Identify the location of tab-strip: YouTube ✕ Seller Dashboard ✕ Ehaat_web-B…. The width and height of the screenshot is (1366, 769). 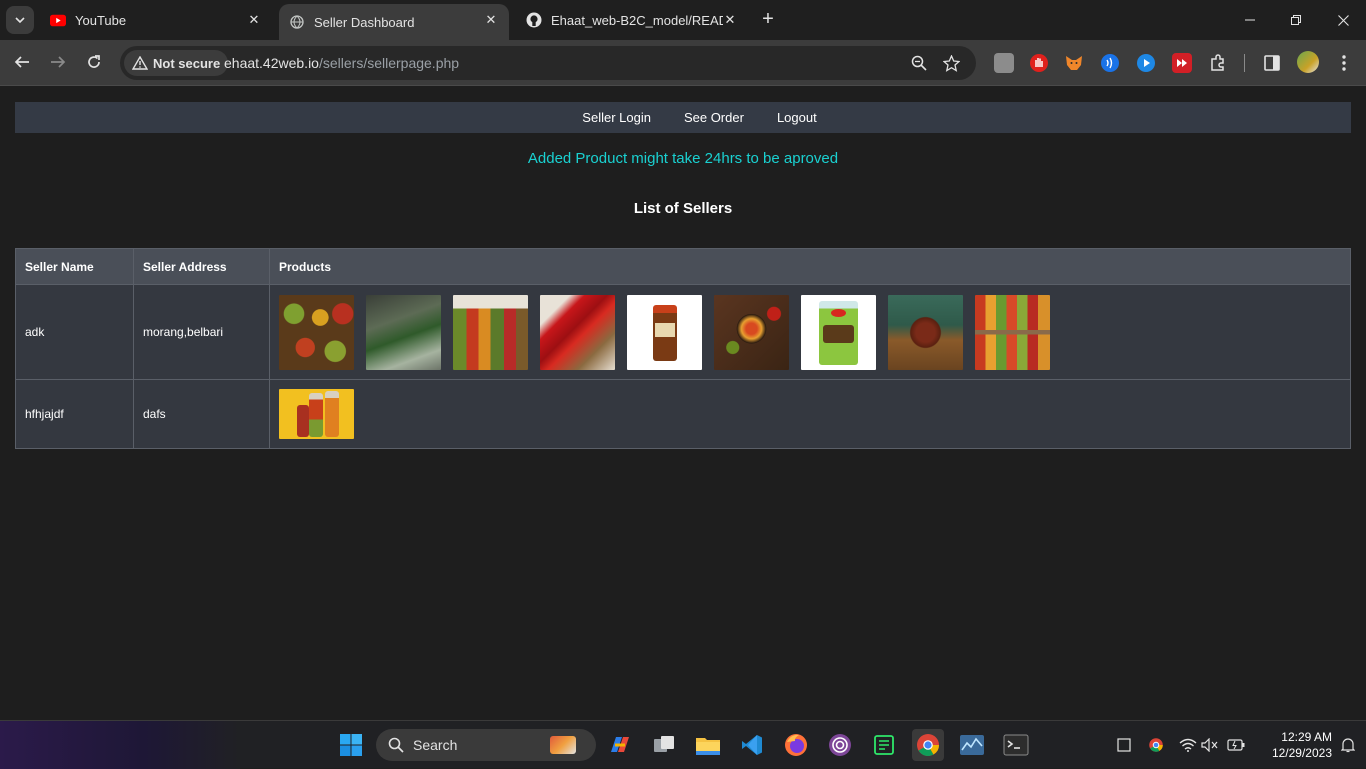
(683, 20).